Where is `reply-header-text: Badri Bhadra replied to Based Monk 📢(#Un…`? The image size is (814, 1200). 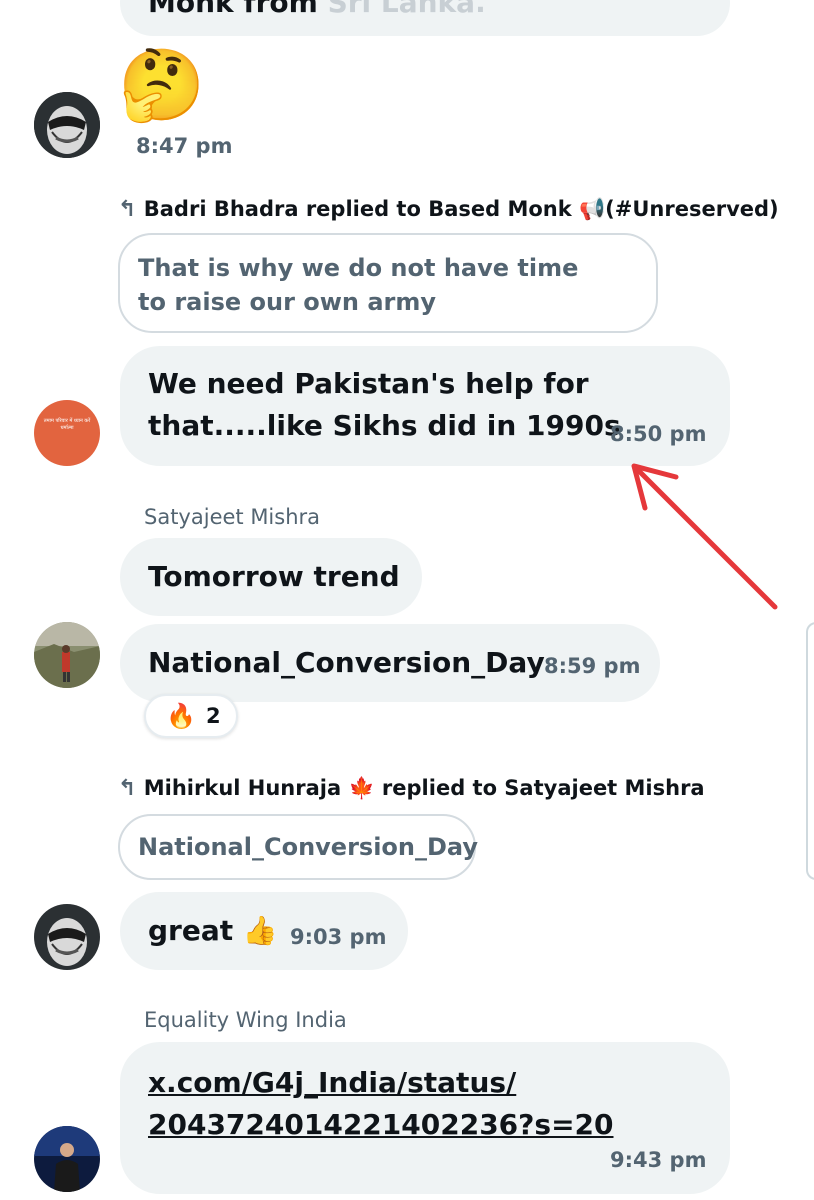 reply-header-text: Badri Bhadra replied to Based Monk 📢(#Un… is located at coordinates (461, 209).